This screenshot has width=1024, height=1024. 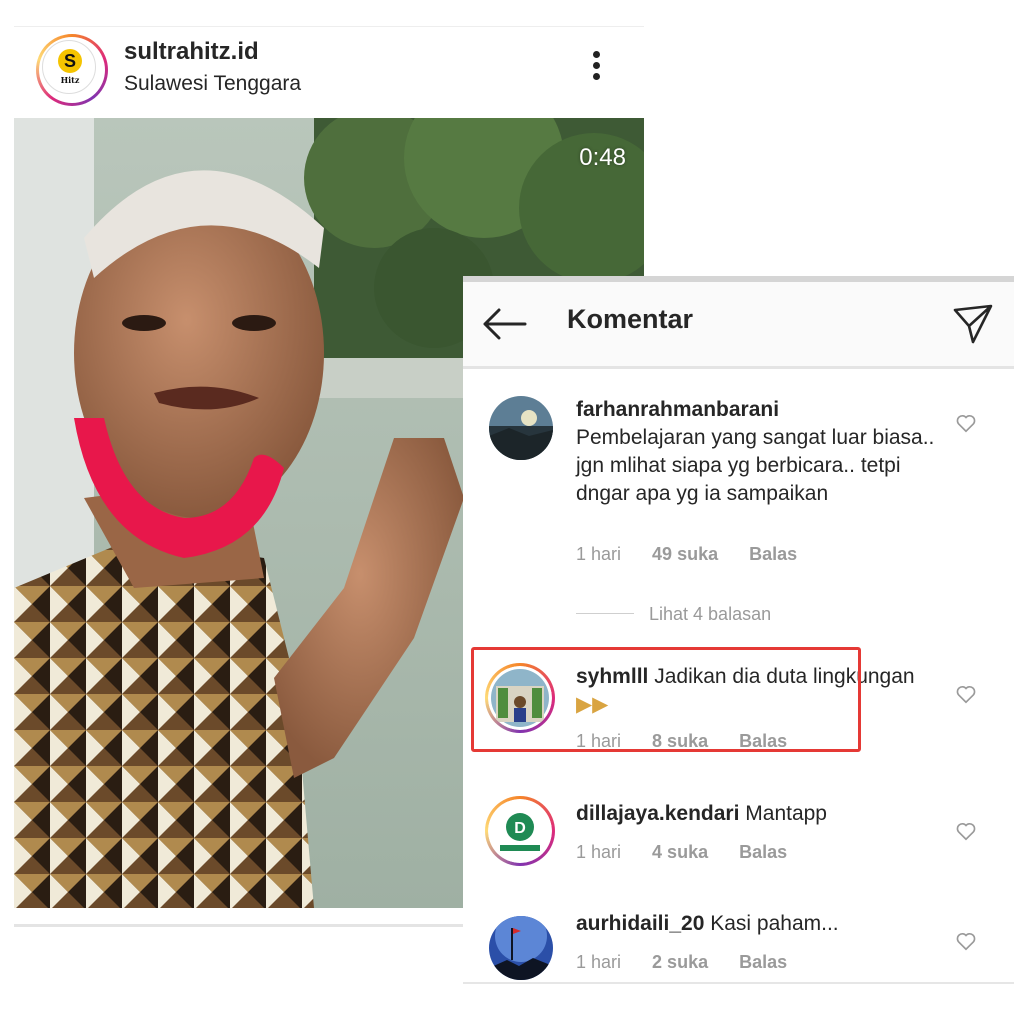 I want to click on comment-meta: 1 hari 2 suka Balas, so click(x=694, y=962).